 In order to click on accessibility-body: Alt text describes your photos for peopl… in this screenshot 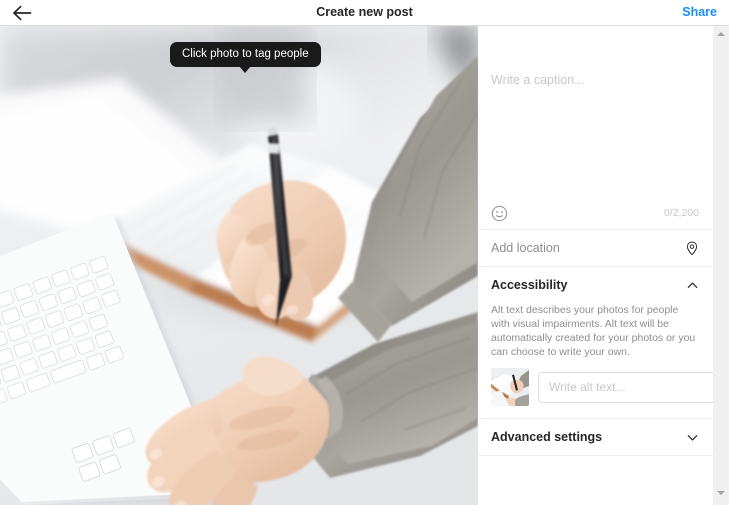, I will do `click(595, 360)`.